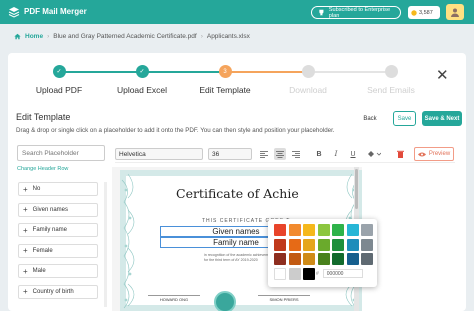 The width and height of the screenshot is (474, 311). I want to click on placeholder-item: + Family name, so click(58, 230).